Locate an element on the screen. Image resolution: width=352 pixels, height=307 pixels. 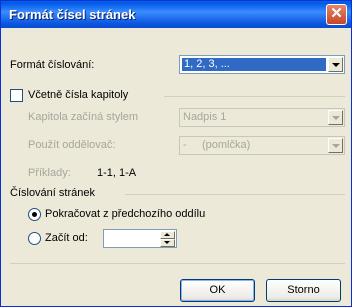
format-label: Formát číslování: is located at coordinates (52, 65).